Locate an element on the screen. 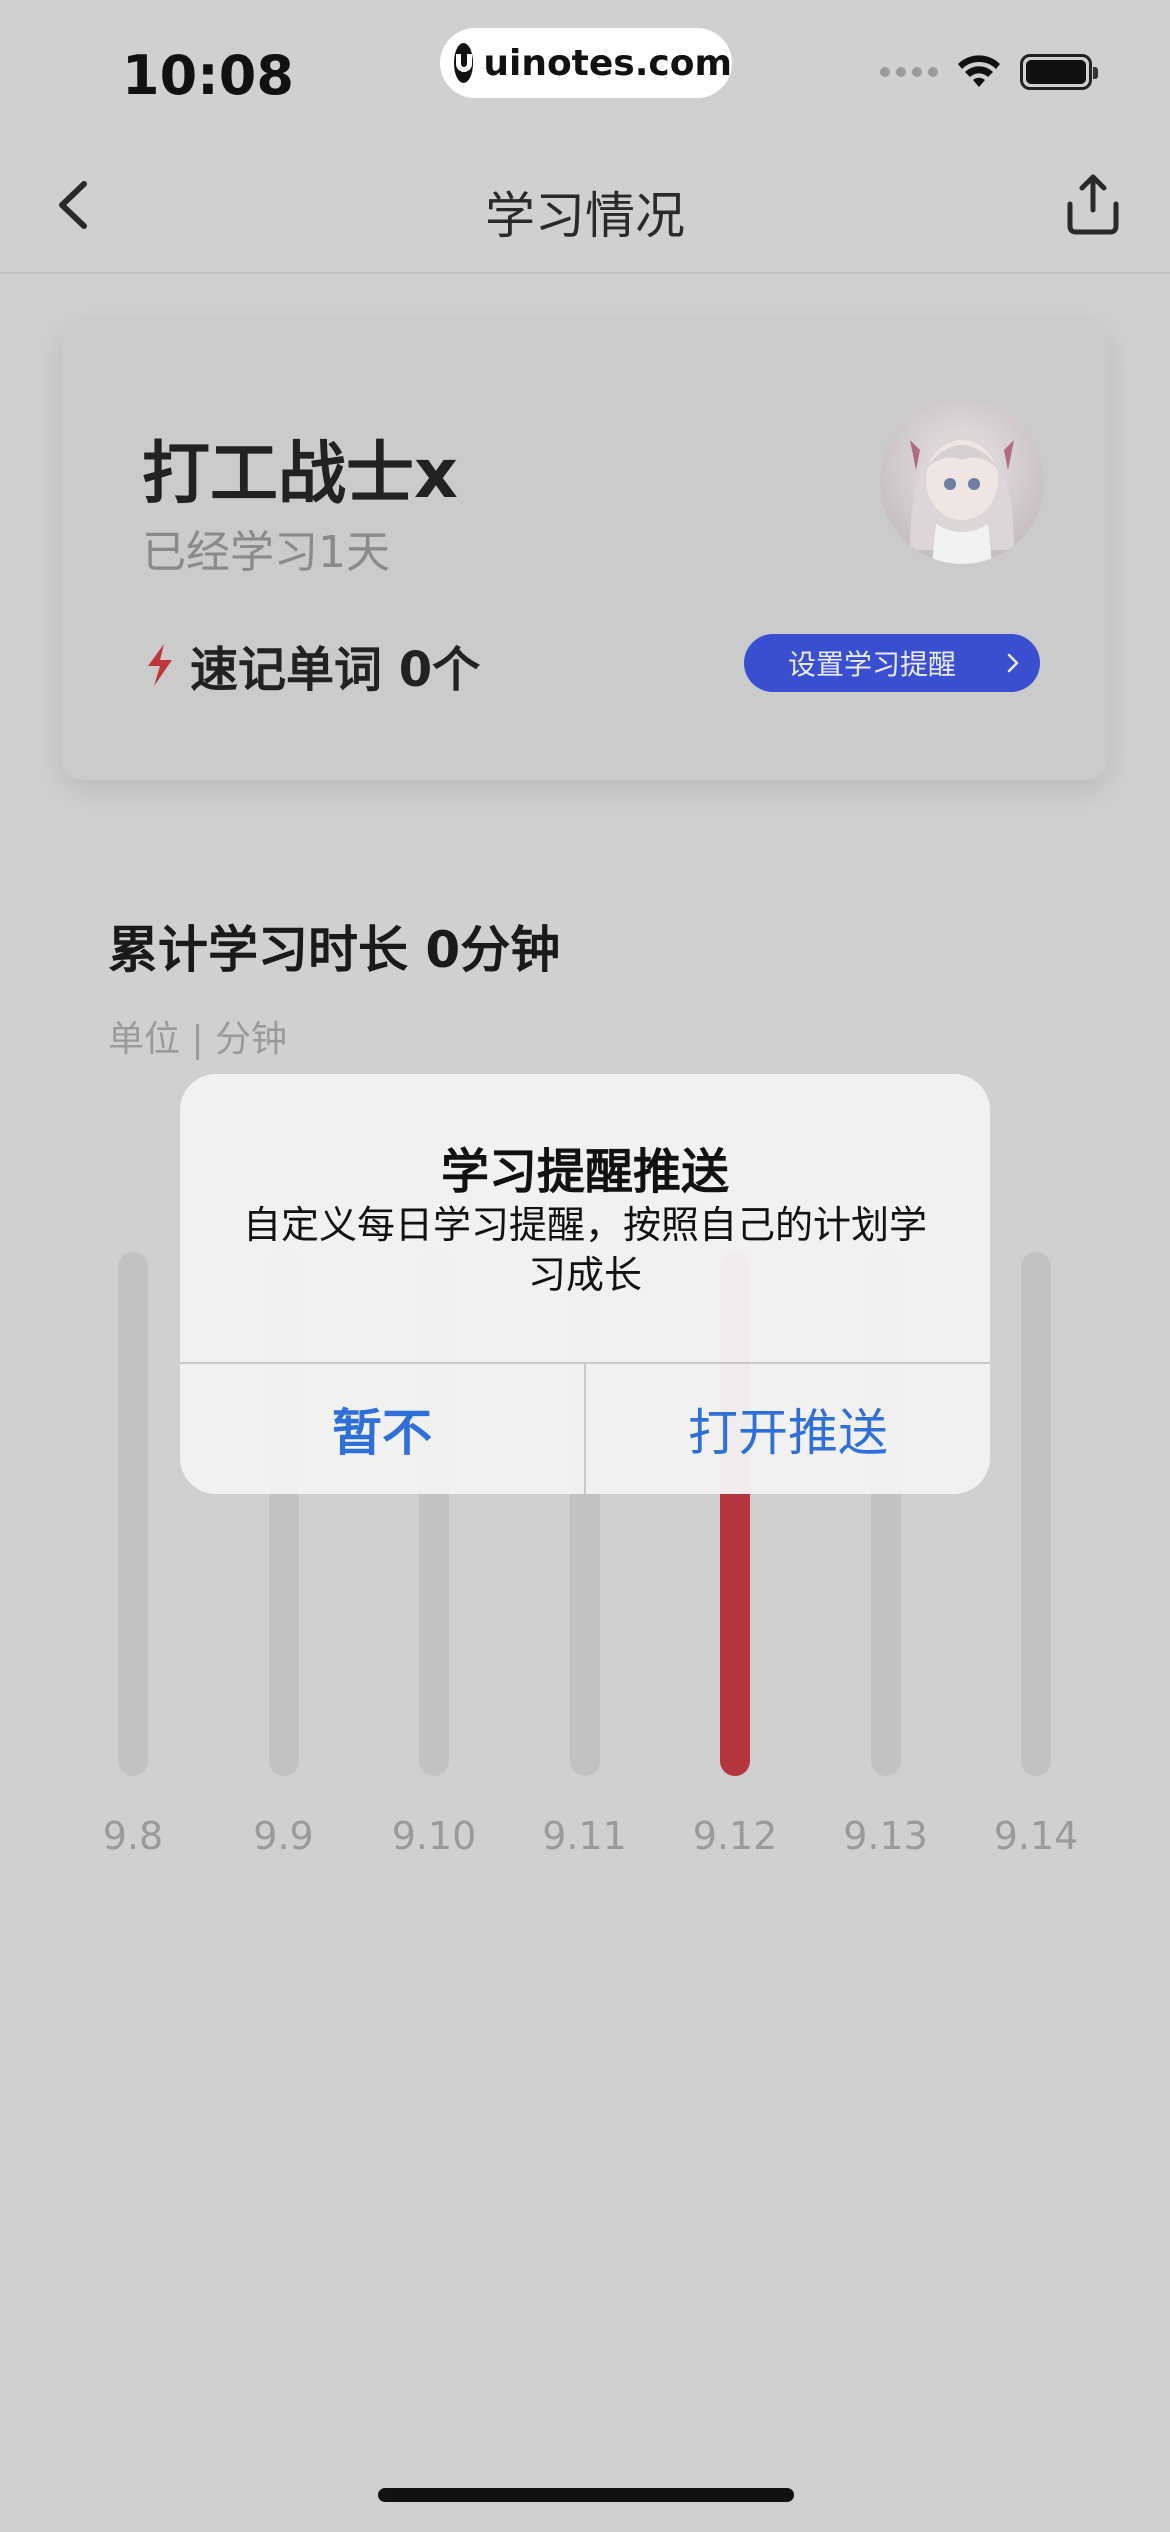 The width and height of the screenshot is (1170, 2532). dialog-message: 自定义每日学习提醒，按照自己的计划学习成长 is located at coordinates (584, 1250).